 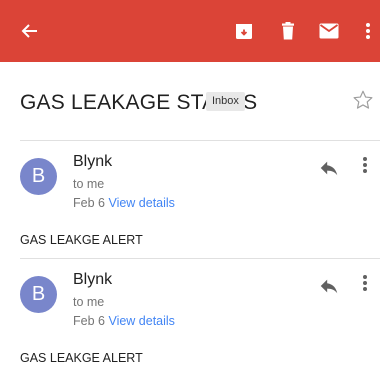 I want to click on more-vert-icon, so click(x=368, y=31).